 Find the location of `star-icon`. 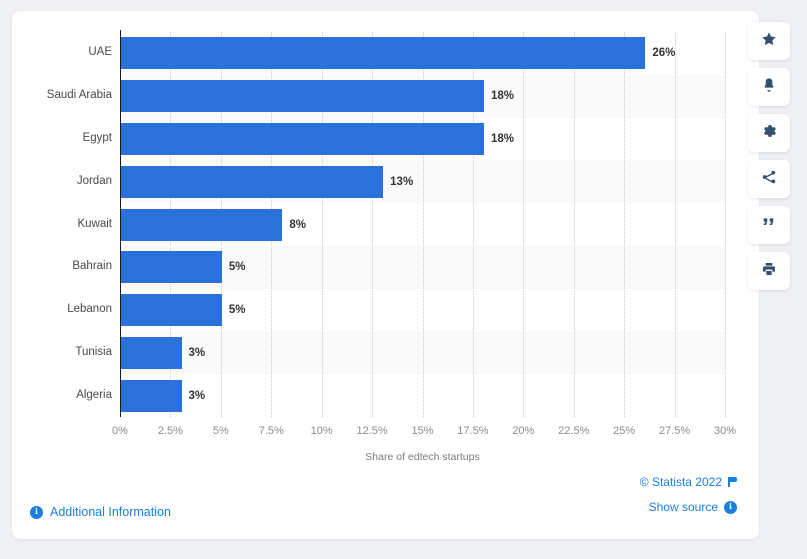

star-icon is located at coordinates (769, 41).